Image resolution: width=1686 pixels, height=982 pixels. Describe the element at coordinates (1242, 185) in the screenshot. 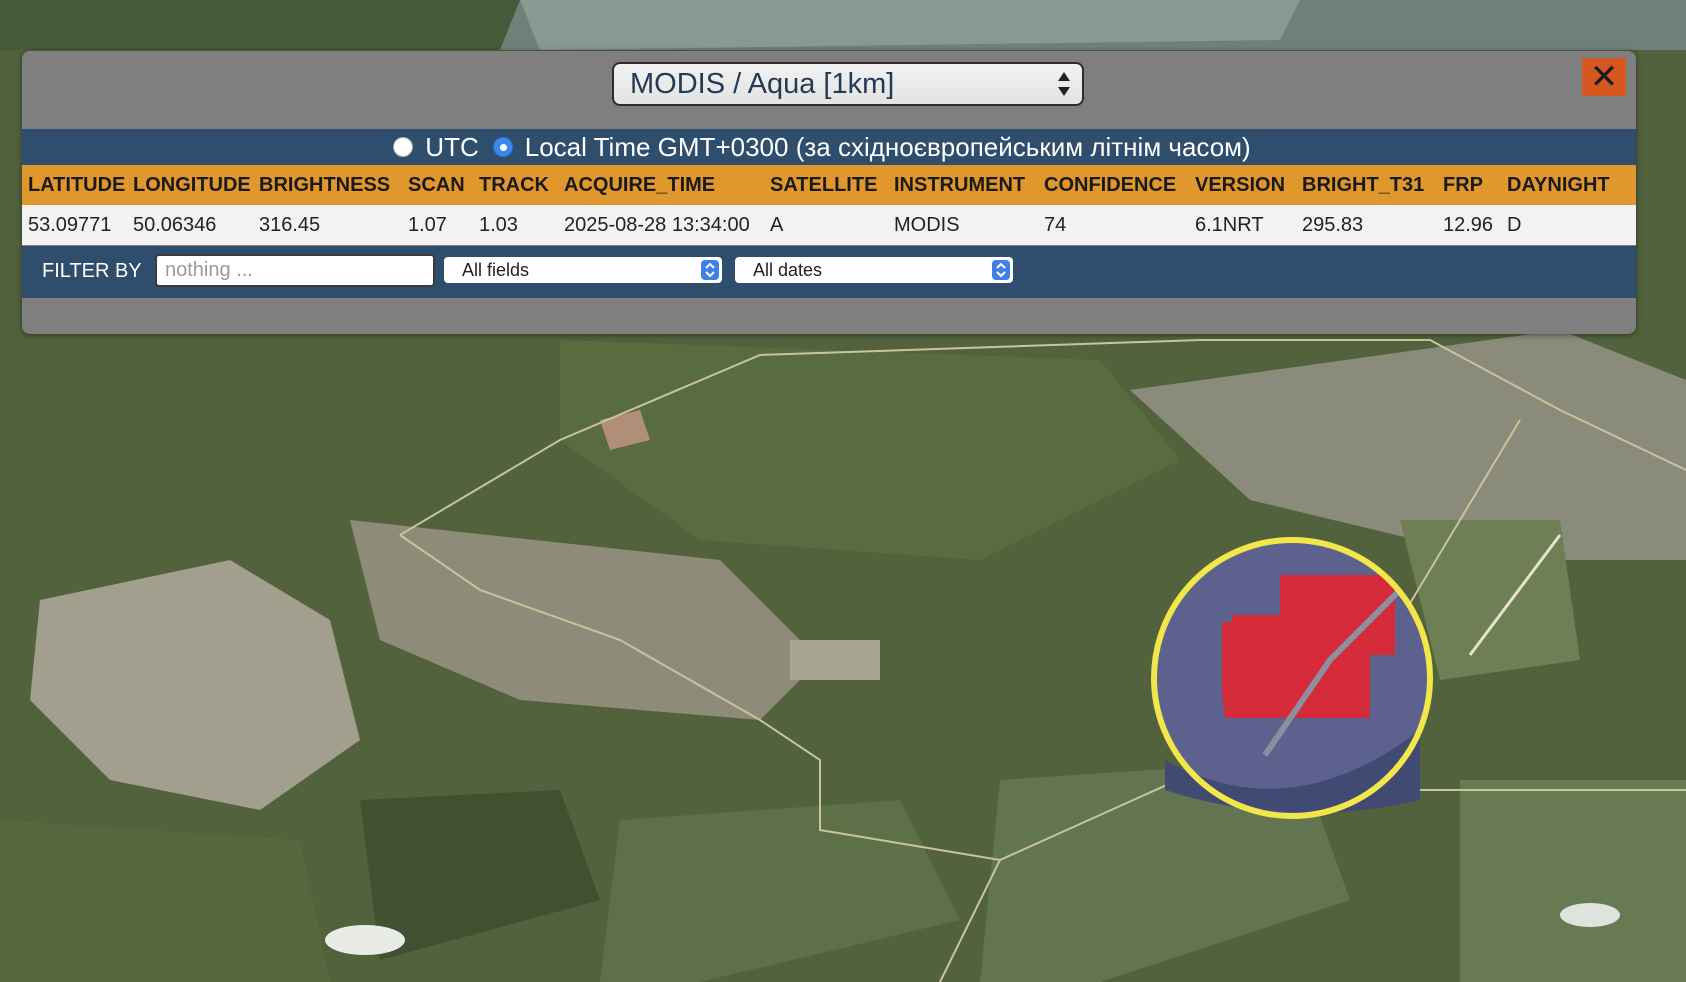

I see `column-header: VERSION` at that location.